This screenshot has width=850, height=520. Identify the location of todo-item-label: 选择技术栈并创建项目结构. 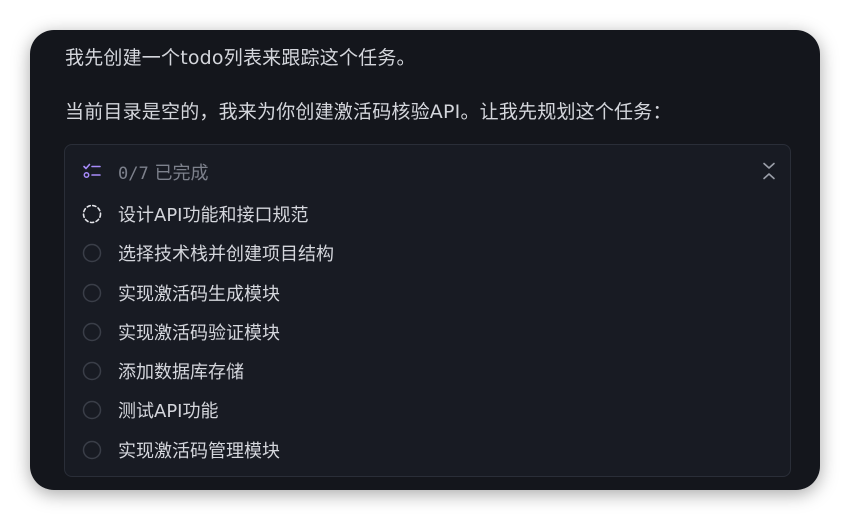
(226, 255).